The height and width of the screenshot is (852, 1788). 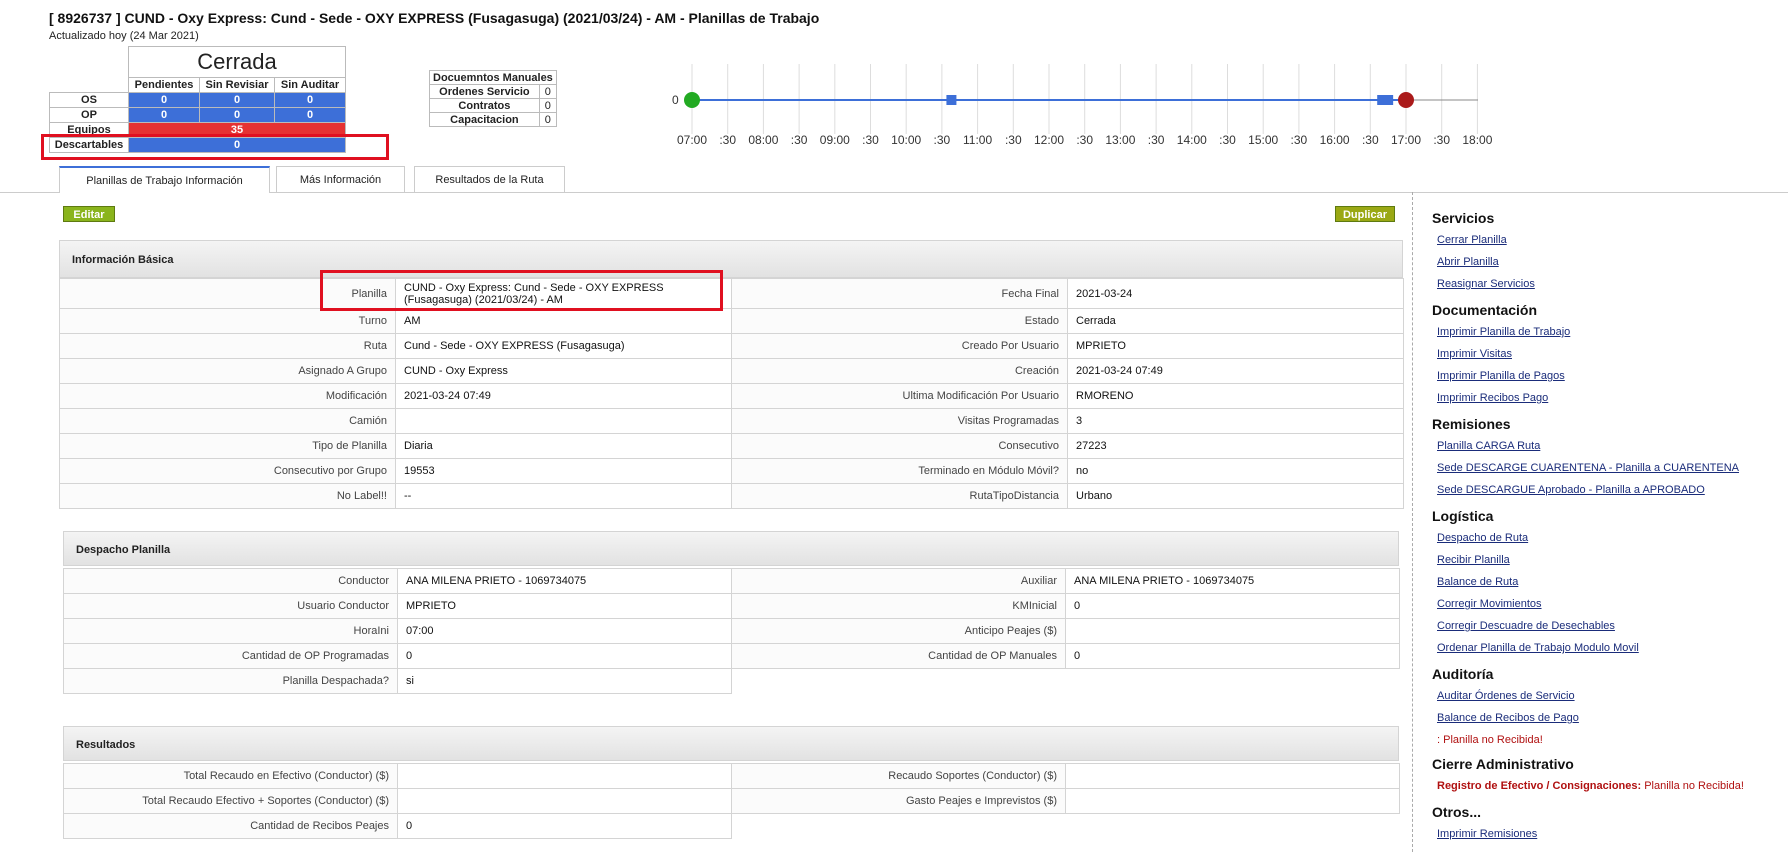 I want to click on duplicate-button: Duplicar, so click(x=1365, y=214).